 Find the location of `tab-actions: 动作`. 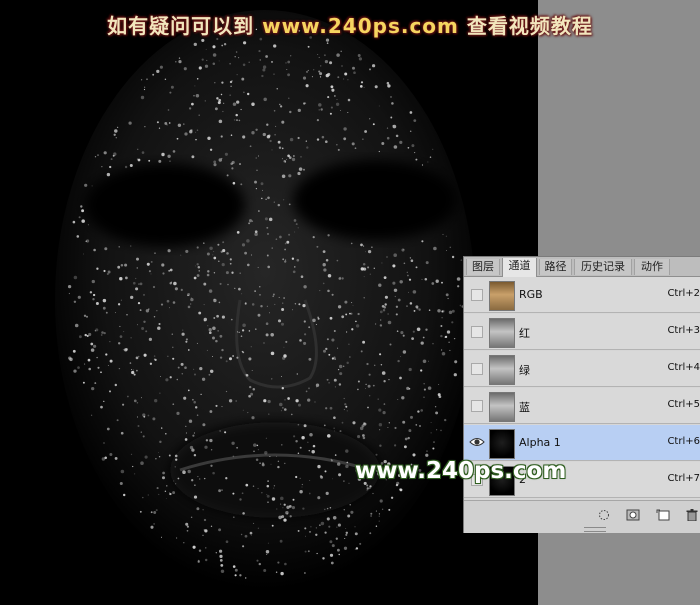

tab-actions: 动作 is located at coordinates (652, 267).